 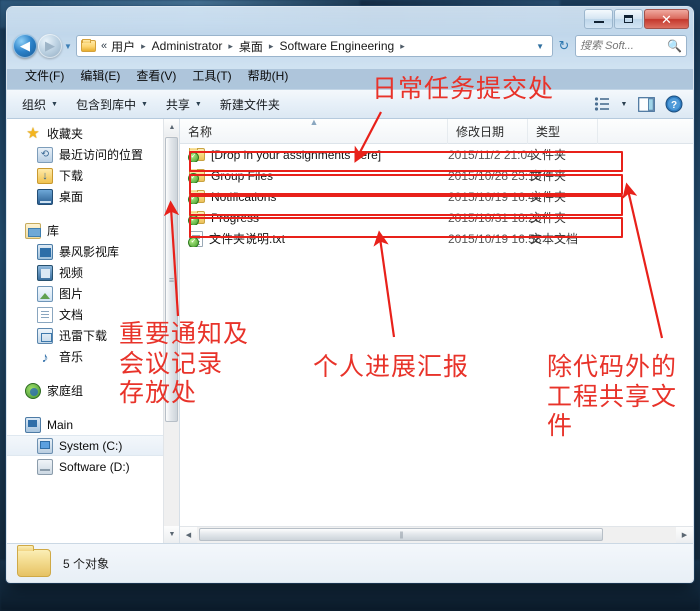 What do you see at coordinates (177, 104) in the screenshot?
I see `share-label: 共享` at bounding box center [177, 104].